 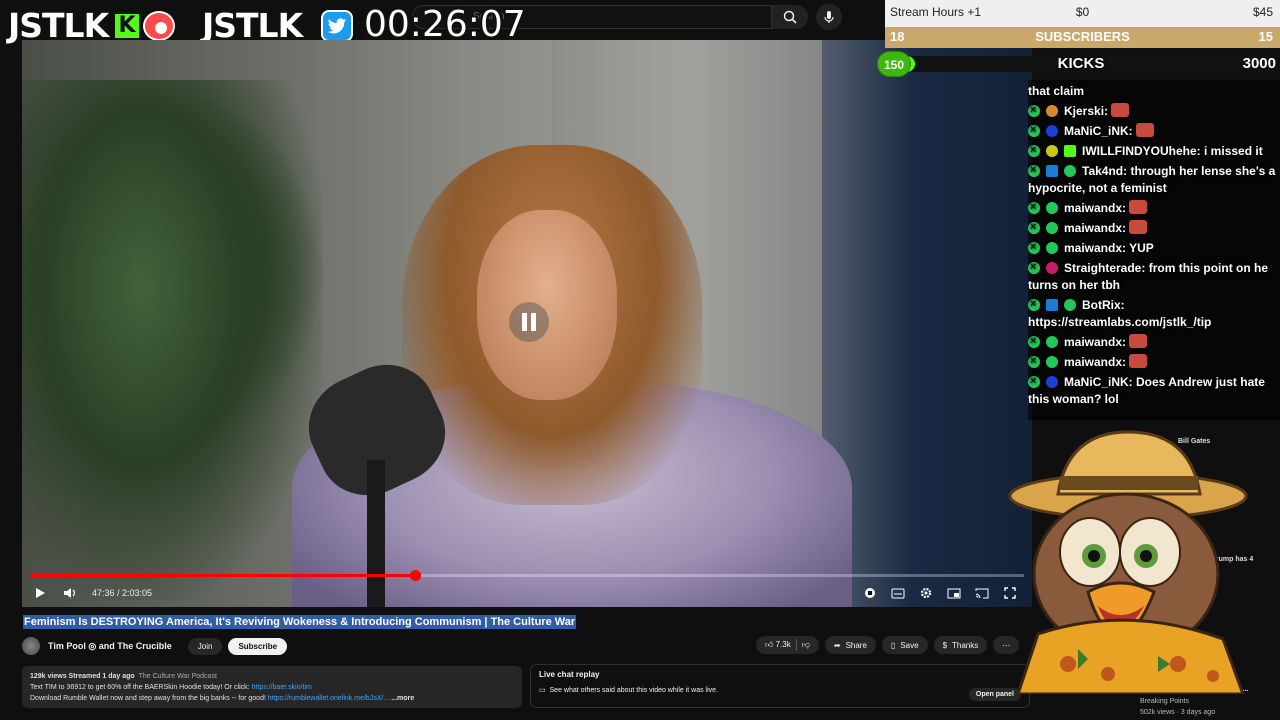 I want to click on verified-badge-icon, so click(x=1052, y=171).